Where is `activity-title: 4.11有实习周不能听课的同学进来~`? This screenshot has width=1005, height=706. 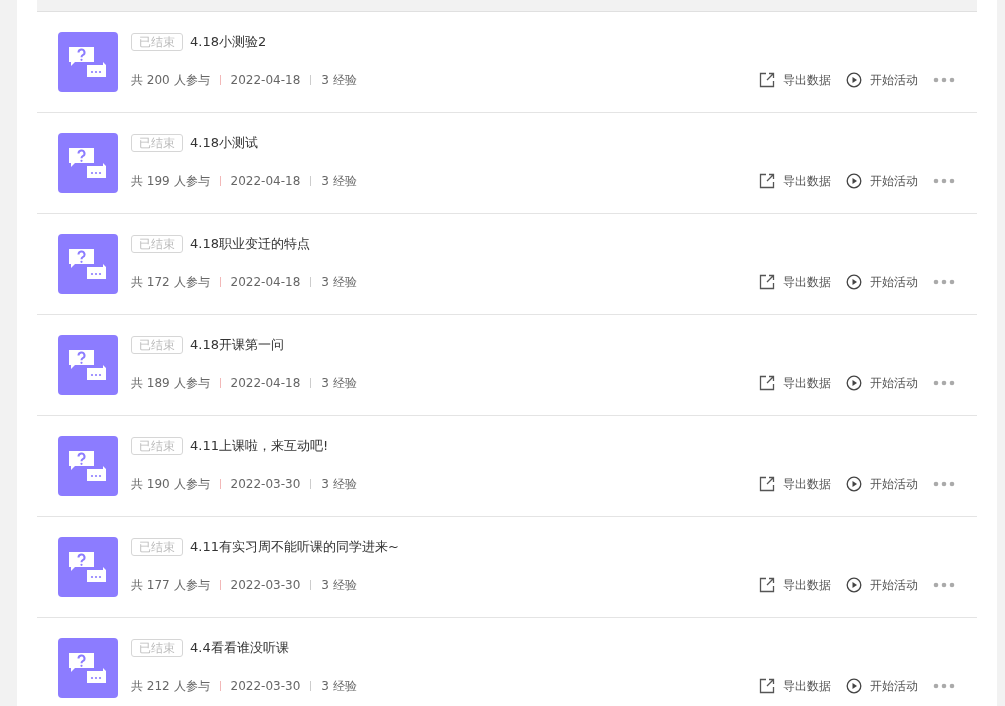 activity-title: 4.11有实习周不能听课的同学进来~ is located at coordinates (294, 547).